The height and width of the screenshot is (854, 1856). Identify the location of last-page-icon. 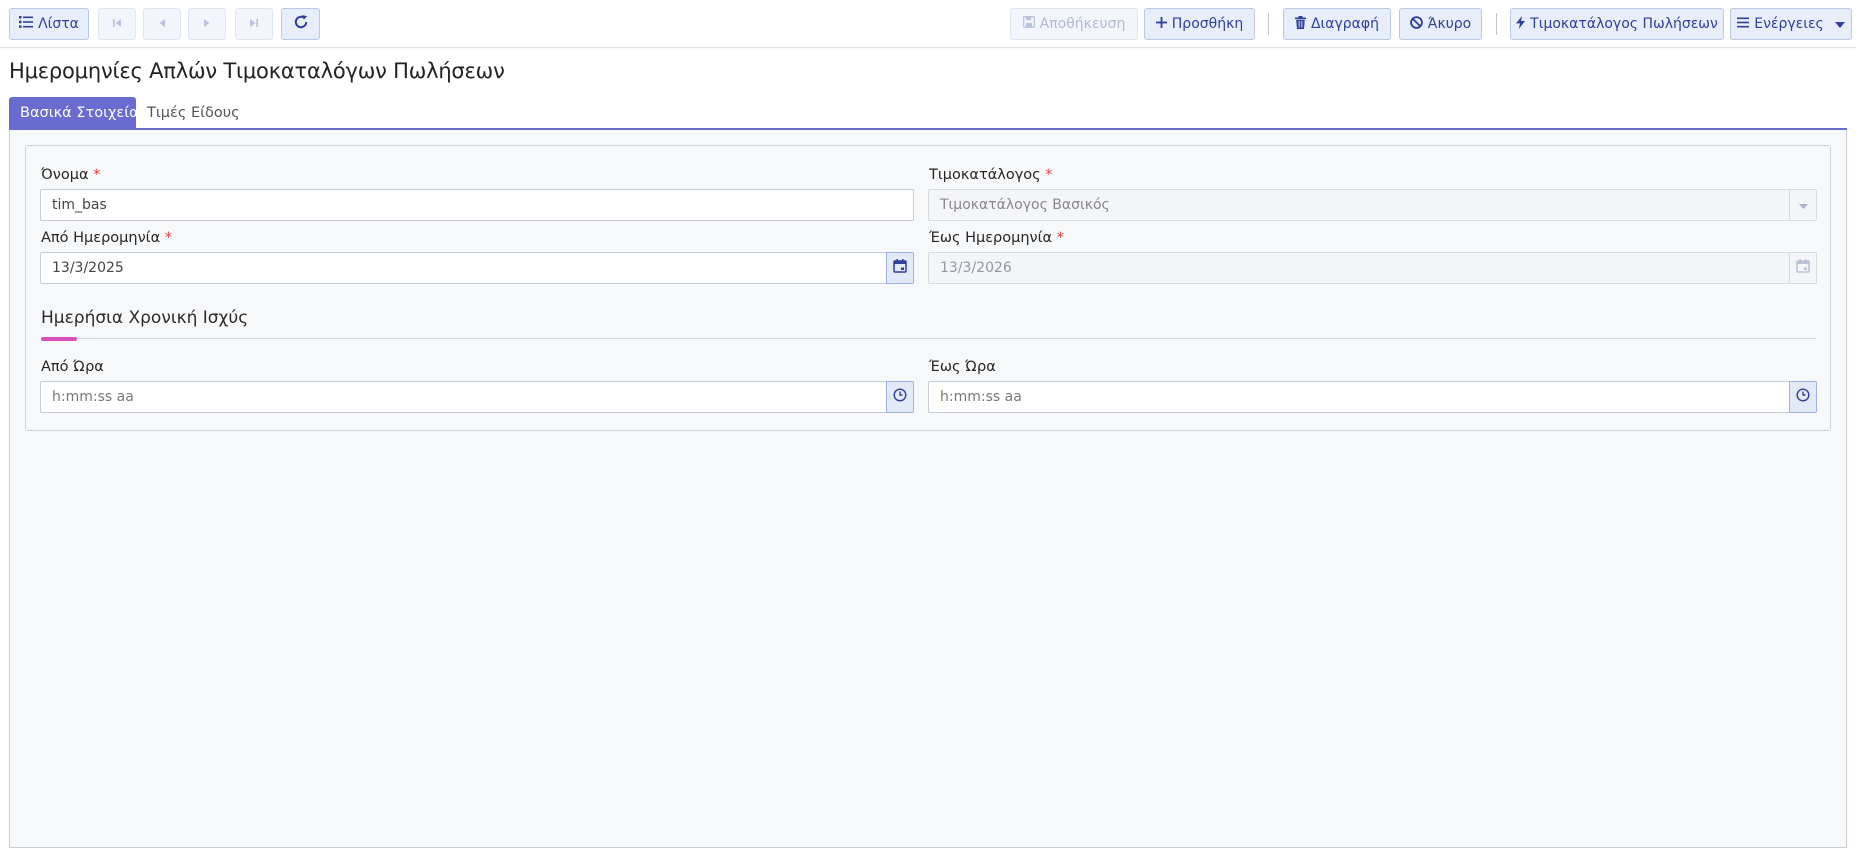
(254, 24).